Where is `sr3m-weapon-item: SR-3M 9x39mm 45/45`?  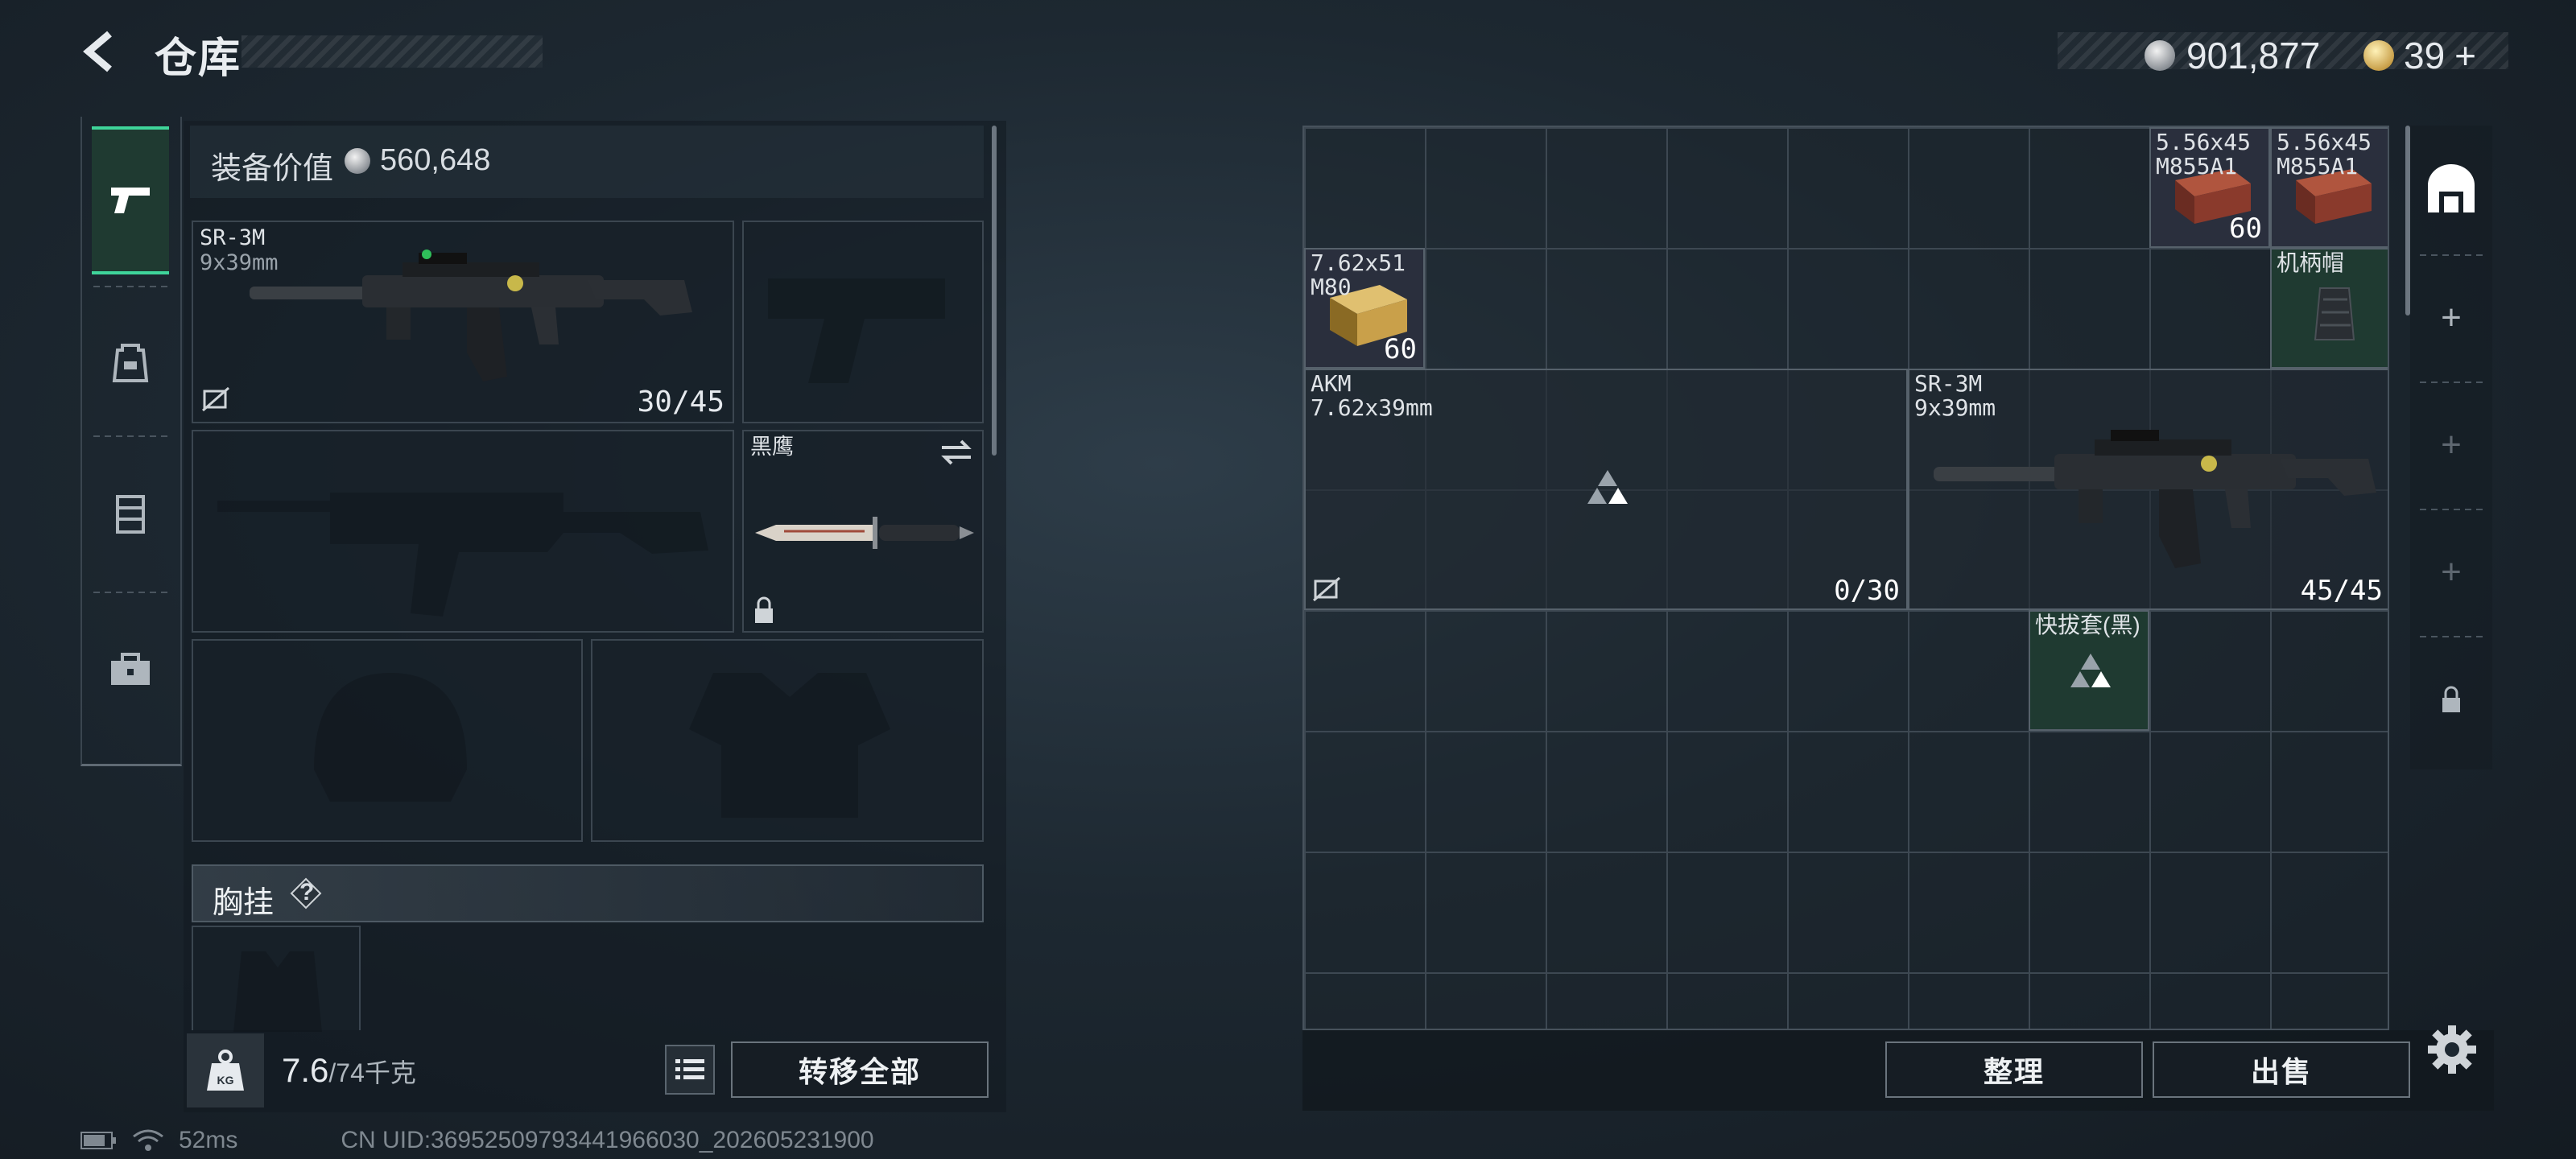 sr3m-weapon-item: SR-3M 9x39mm 45/45 is located at coordinates (2148, 489).